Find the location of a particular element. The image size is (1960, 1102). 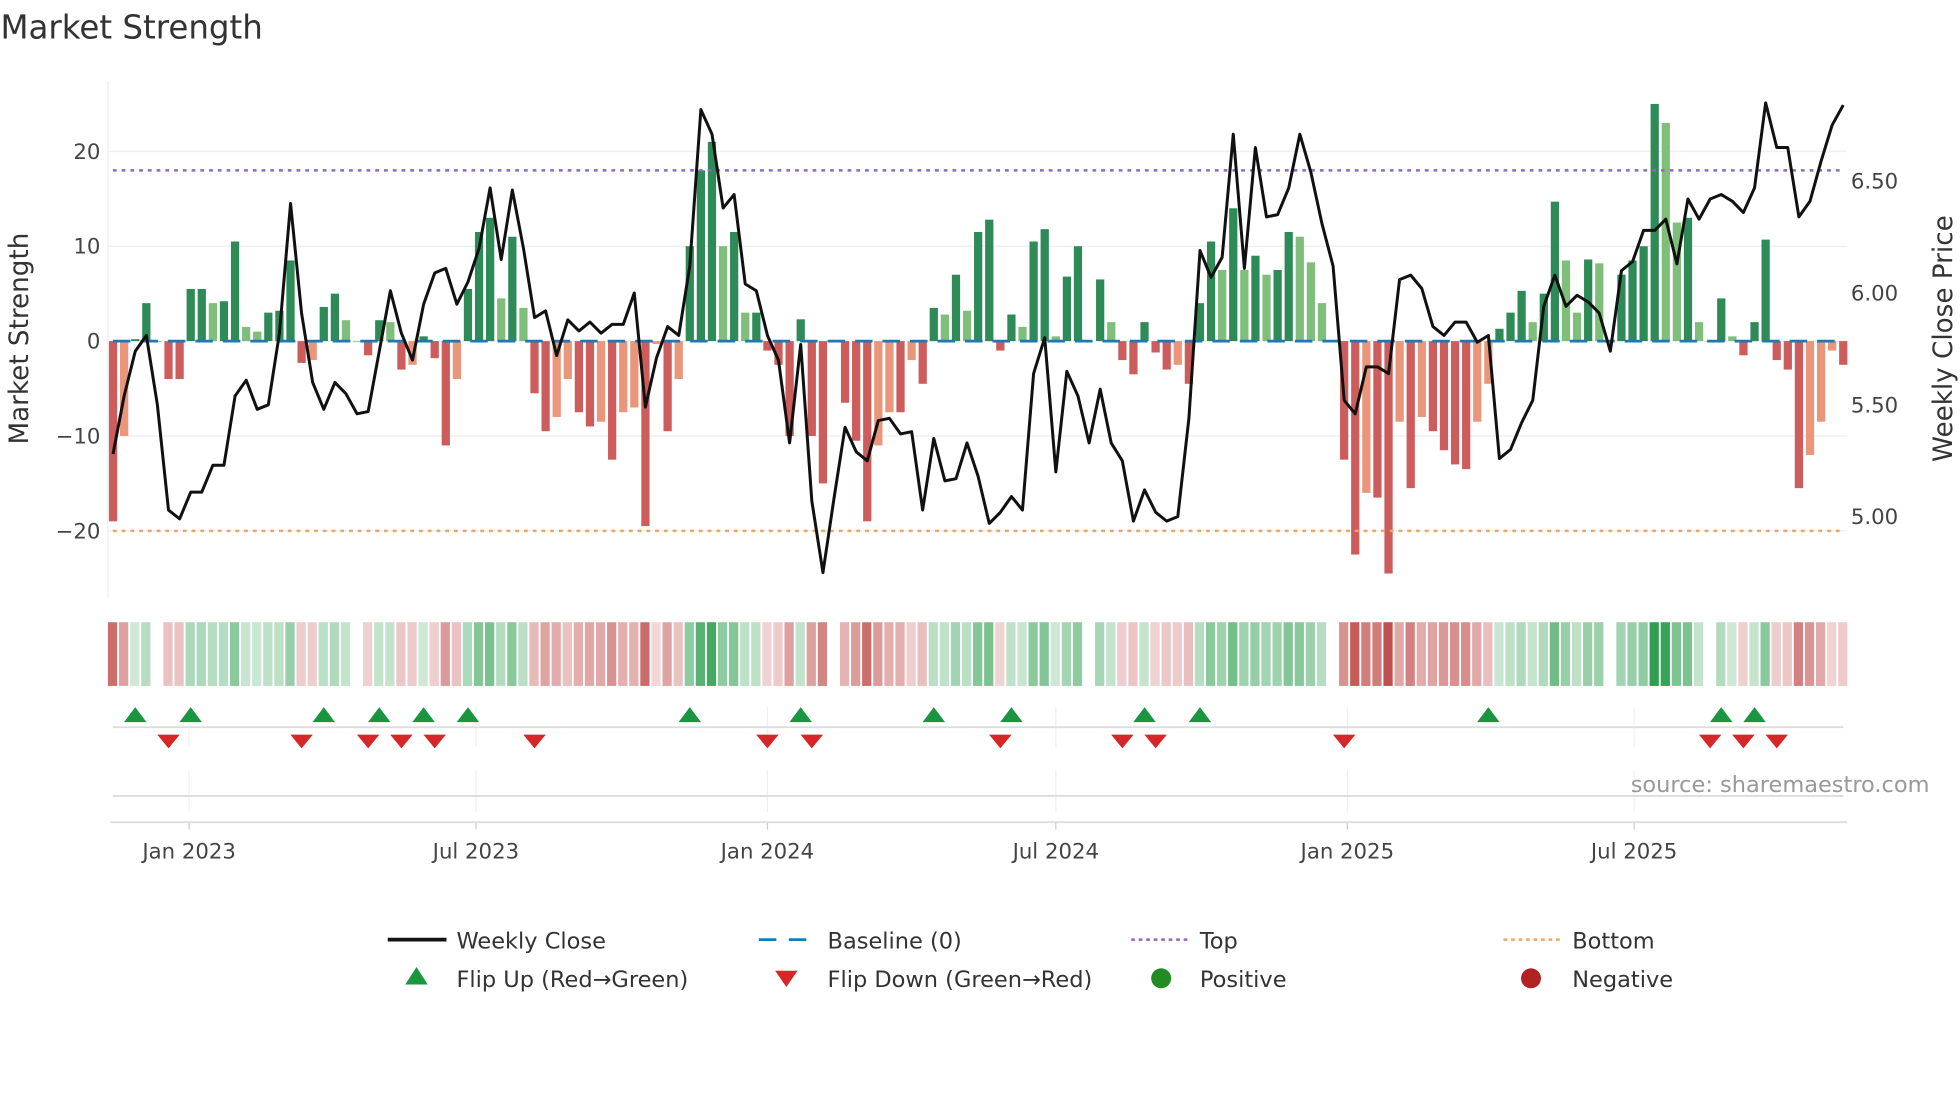

strength-heat-strip is located at coordinates (977, 654).